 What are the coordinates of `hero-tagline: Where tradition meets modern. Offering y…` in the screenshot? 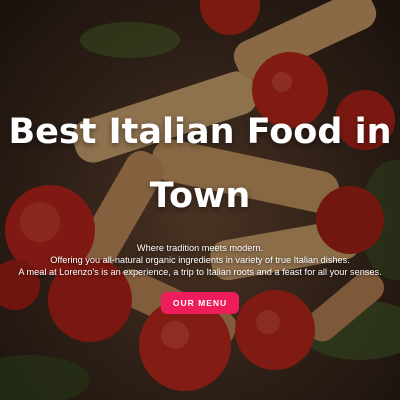 It's located at (200, 260).